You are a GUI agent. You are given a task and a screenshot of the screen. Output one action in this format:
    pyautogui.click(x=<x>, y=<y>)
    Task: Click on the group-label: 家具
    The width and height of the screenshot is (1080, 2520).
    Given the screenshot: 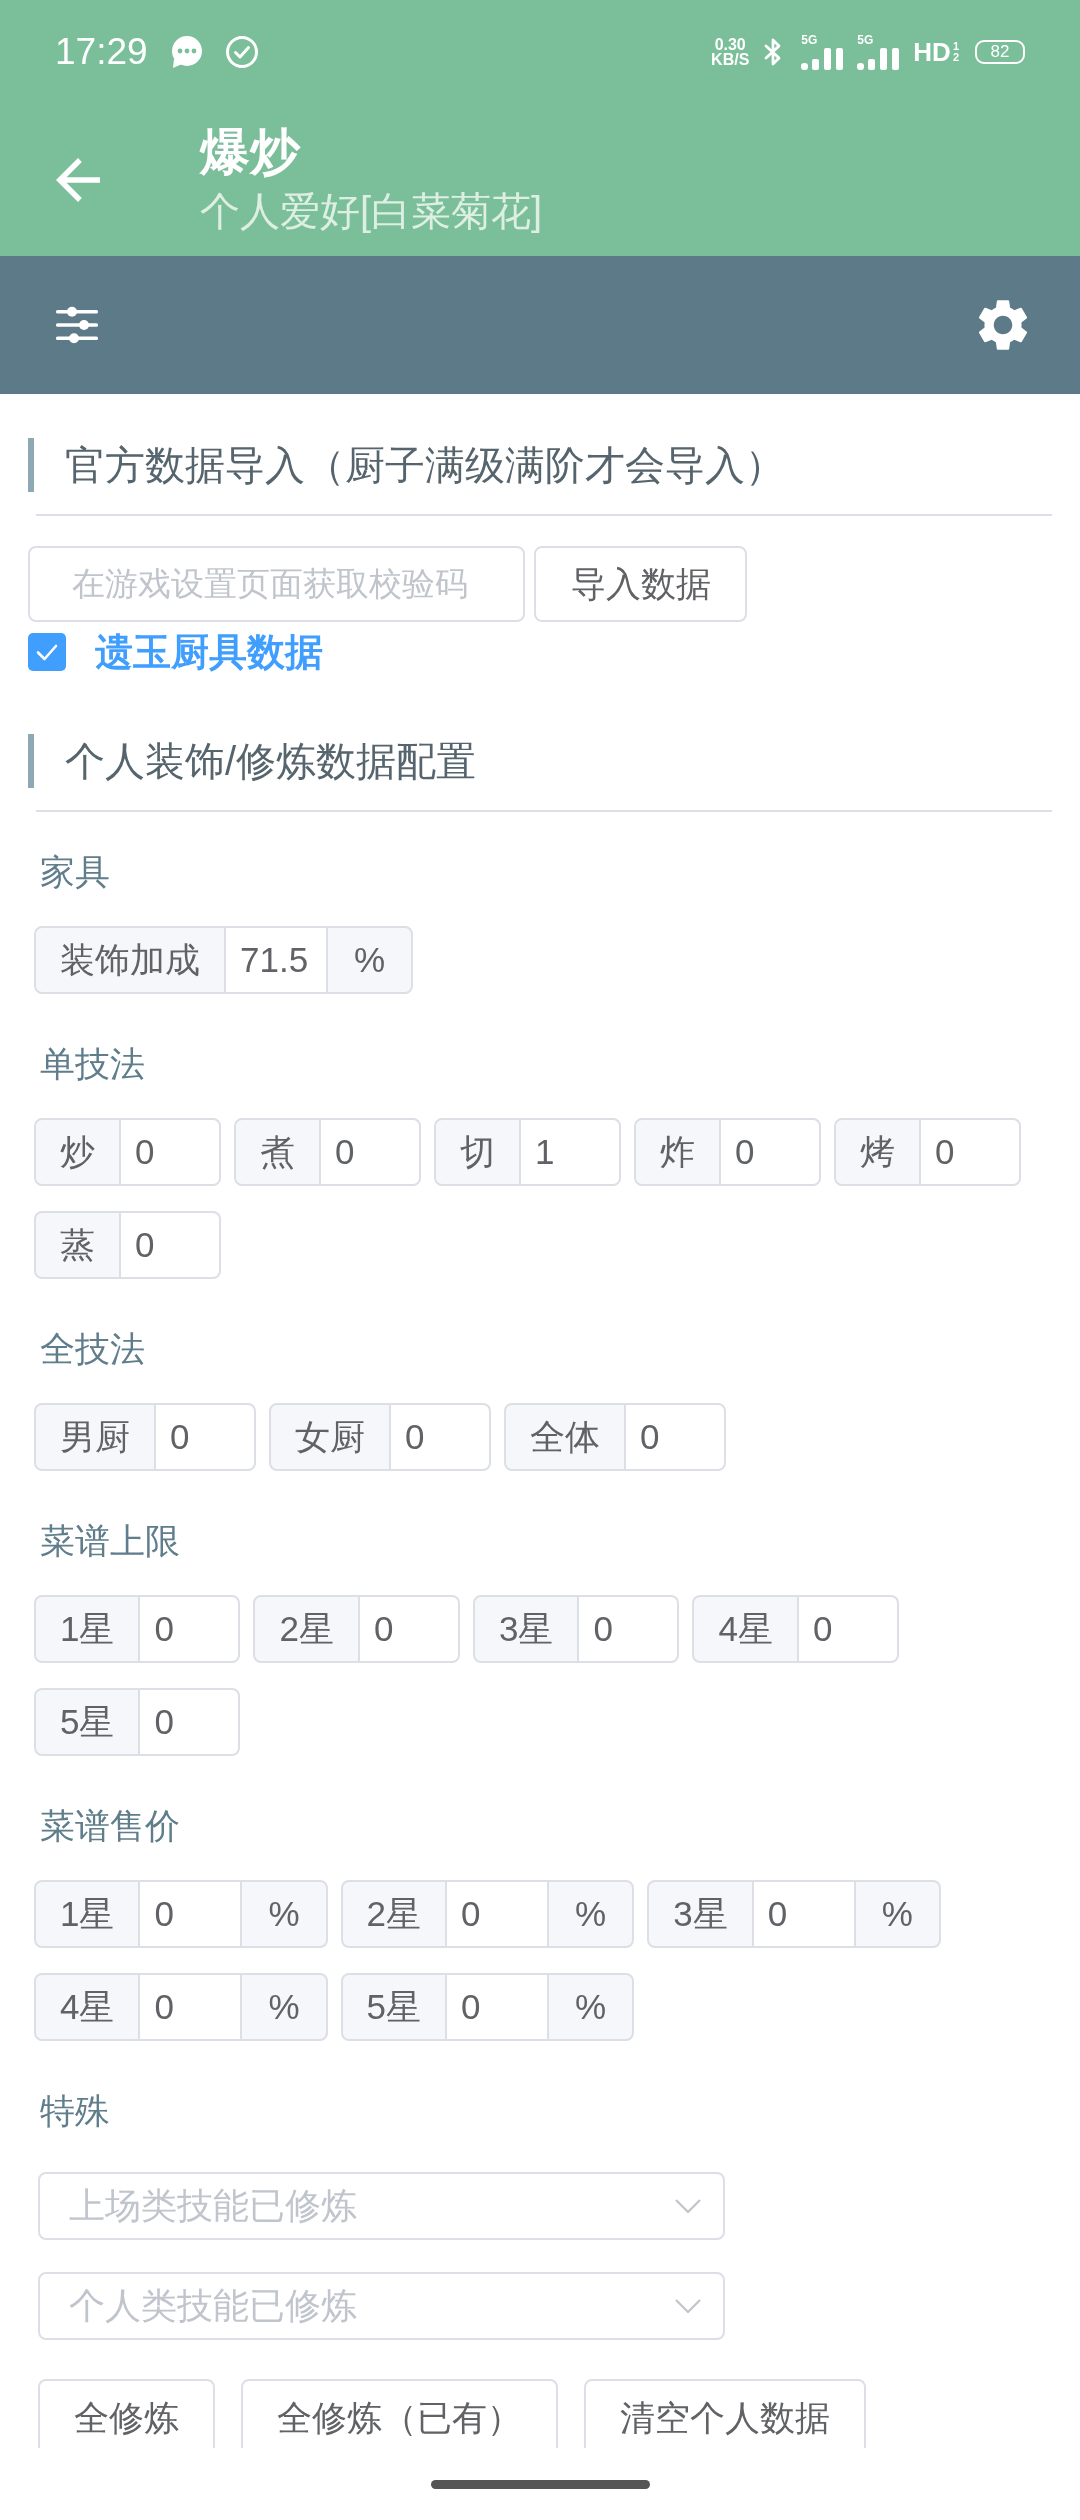 What is the action you would take?
    pyautogui.click(x=75, y=872)
    